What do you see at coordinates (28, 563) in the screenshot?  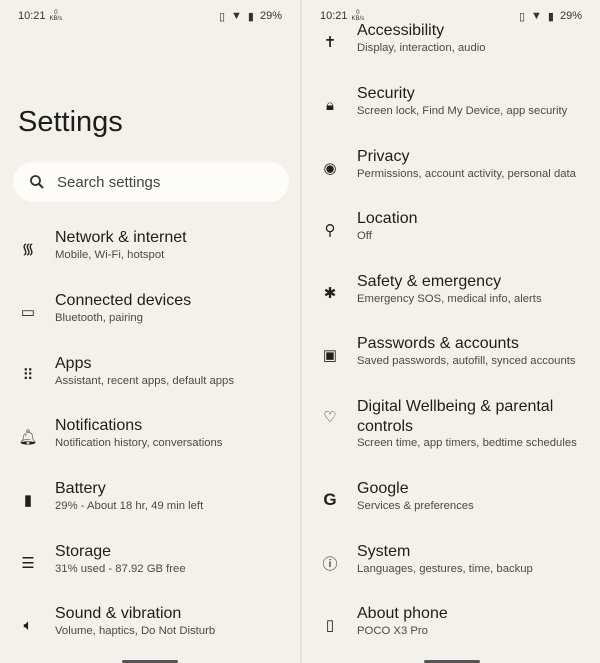 I see `storage-icon: ☰` at bounding box center [28, 563].